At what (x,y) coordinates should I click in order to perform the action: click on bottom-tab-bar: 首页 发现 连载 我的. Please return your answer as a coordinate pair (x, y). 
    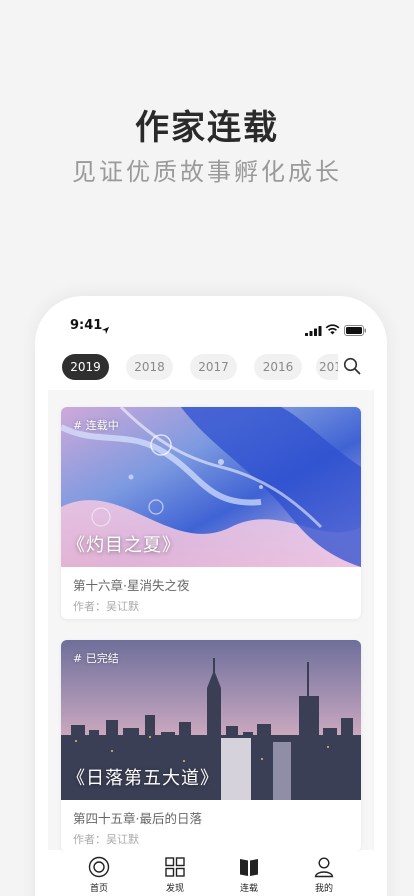
    Looking at the image, I should click on (211, 874).